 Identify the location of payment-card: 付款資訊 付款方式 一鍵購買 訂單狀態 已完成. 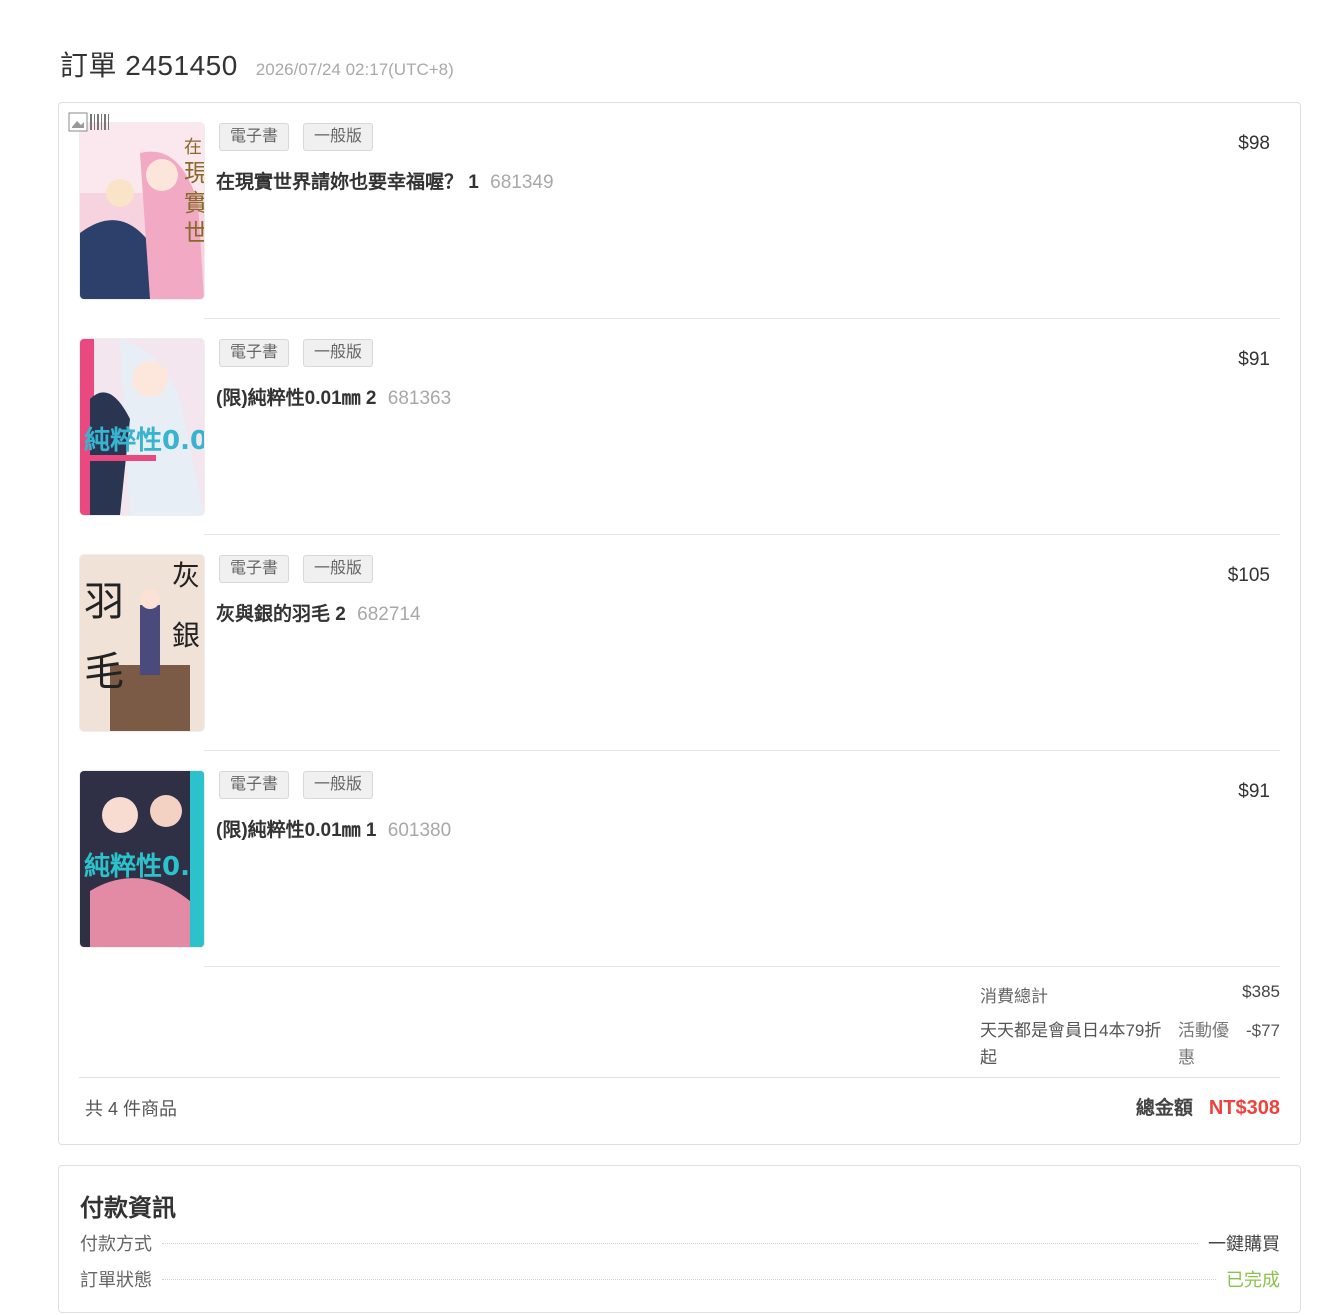
(679, 1239).